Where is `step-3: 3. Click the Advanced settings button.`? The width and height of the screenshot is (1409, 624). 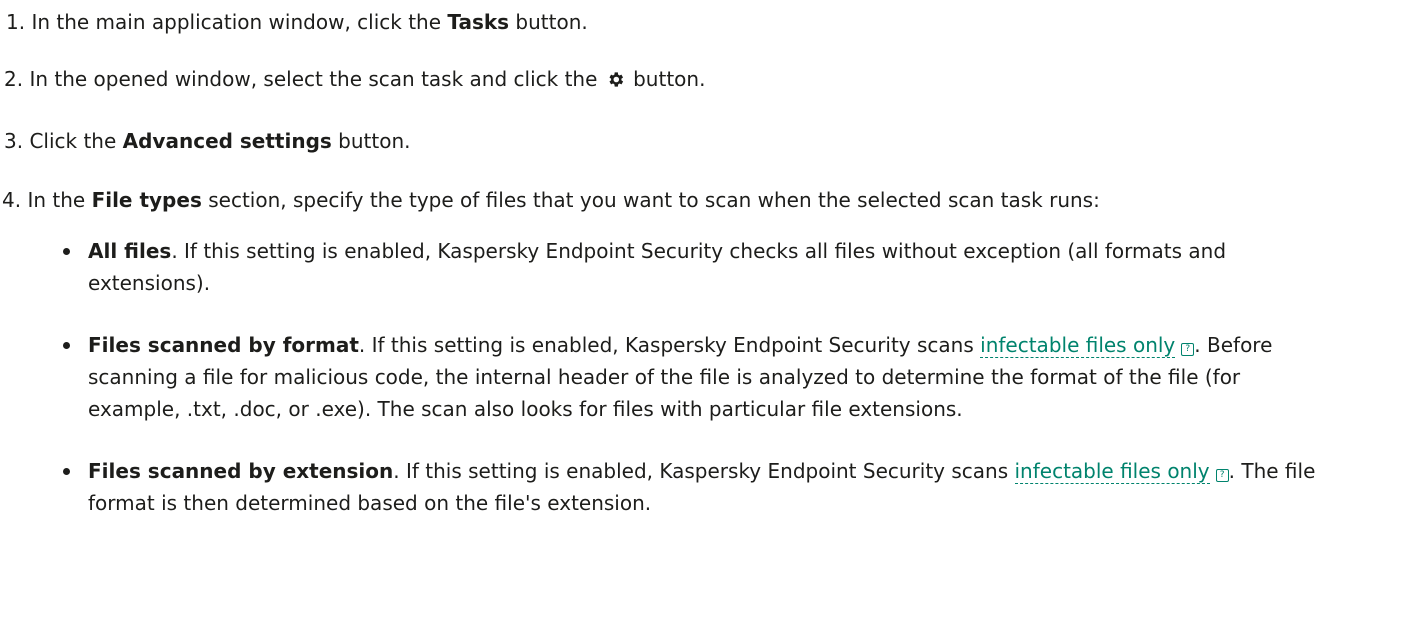
step-3: 3. Click the Advanced settings button. is located at coordinates (207, 141).